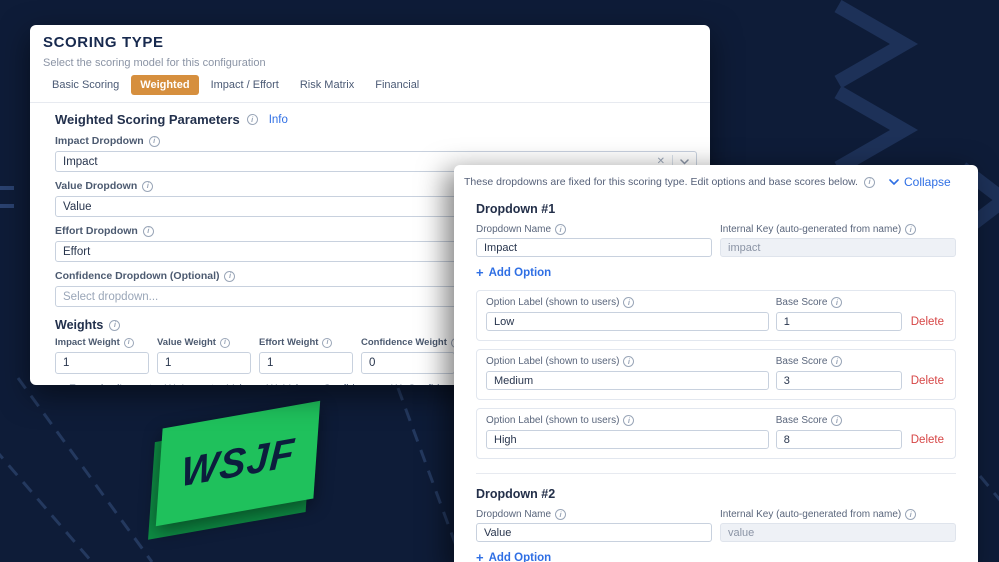  I want to click on dropdown-1-key-input, so click(838, 247).